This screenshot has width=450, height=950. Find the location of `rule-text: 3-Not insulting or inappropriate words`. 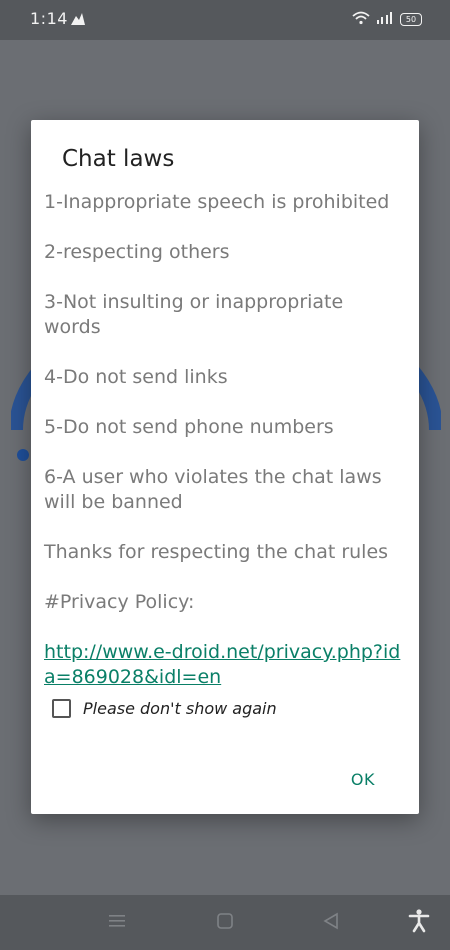

rule-text: 3-Not insulting or inappropriate words is located at coordinates (194, 314).